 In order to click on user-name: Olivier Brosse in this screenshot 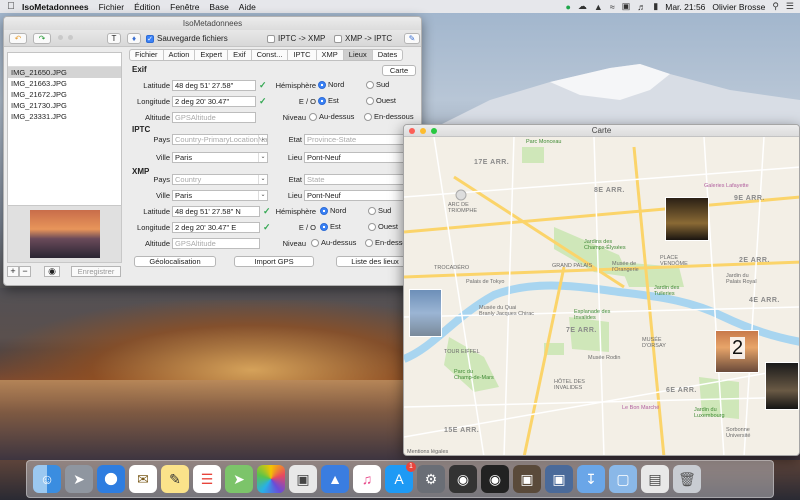, I will do `click(738, 7)`.